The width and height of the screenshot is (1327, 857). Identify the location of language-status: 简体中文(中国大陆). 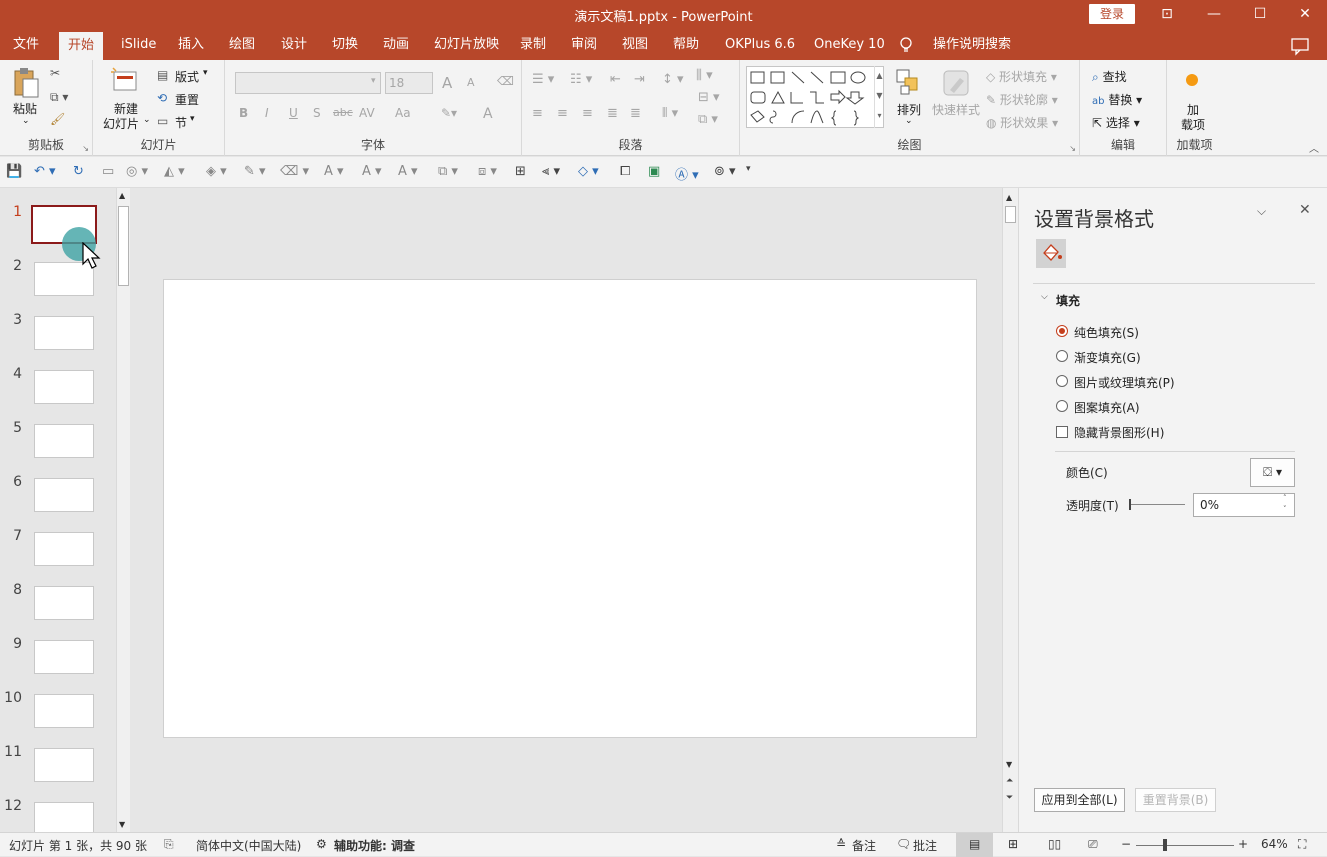
(248, 845).